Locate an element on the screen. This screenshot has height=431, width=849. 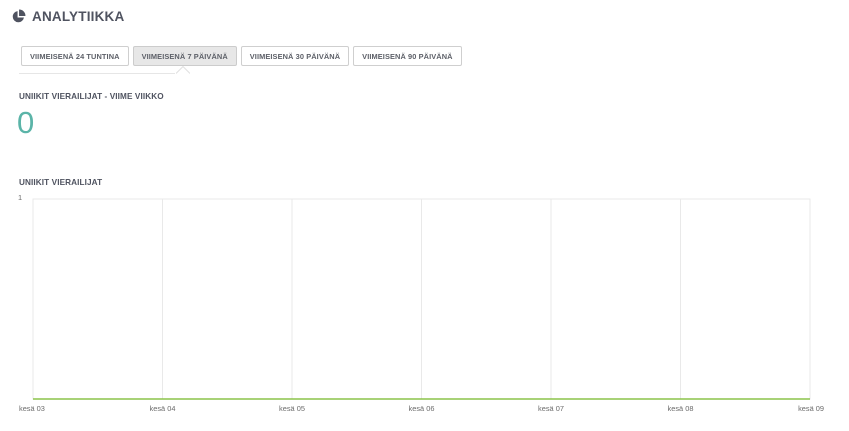
x-tick-label: kesä 09 is located at coordinates (811, 408).